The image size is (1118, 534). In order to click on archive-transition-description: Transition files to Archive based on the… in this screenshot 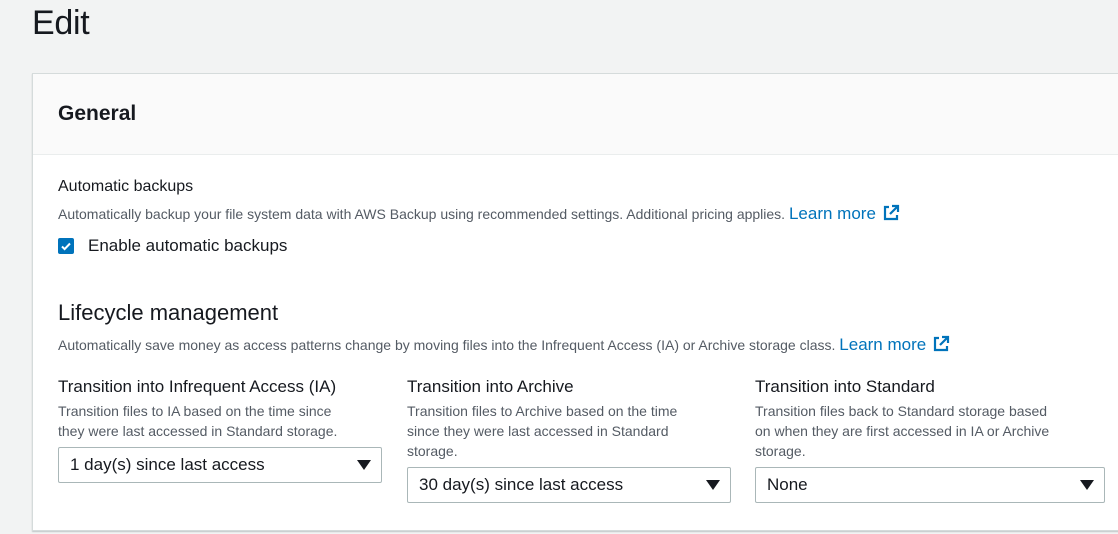, I will do `click(542, 431)`.